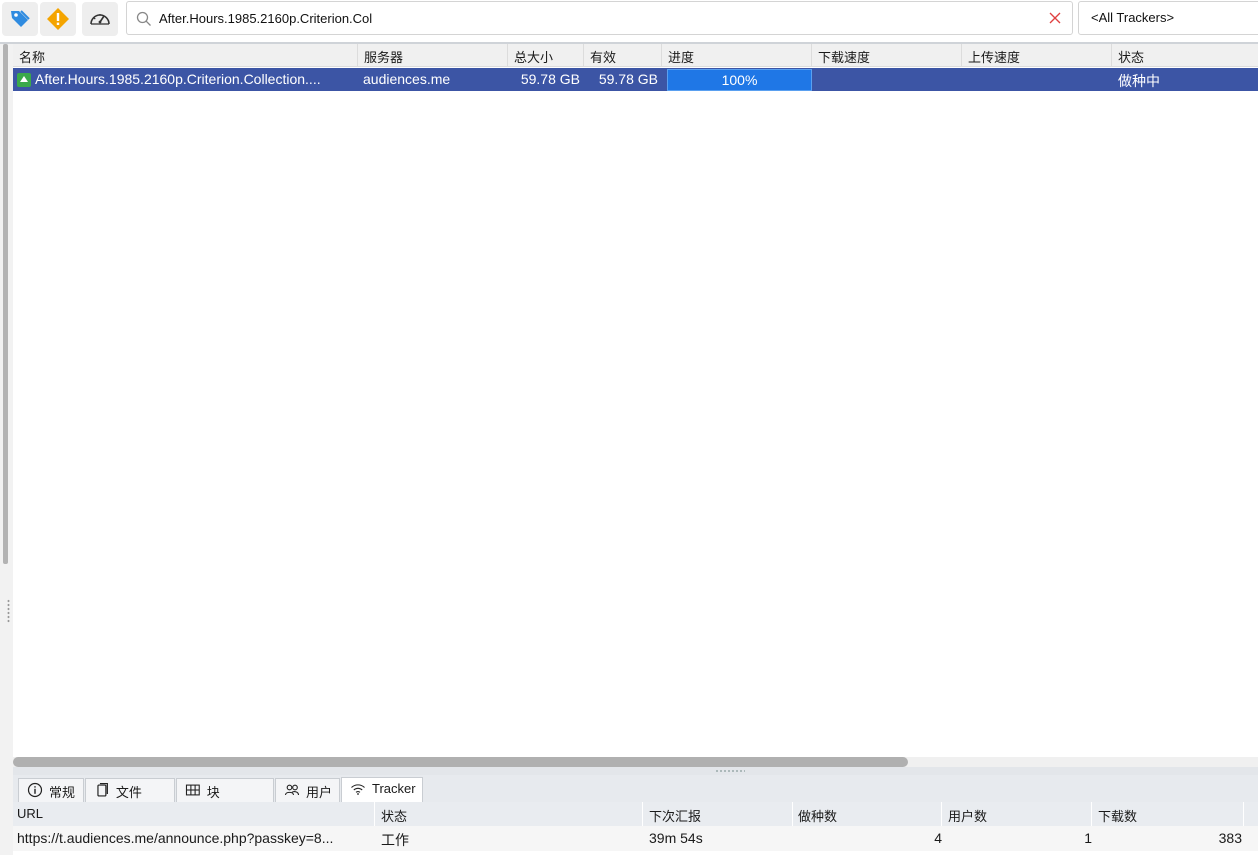 This screenshot has width=1258, height=855. What do you see at coordinates (1037, 55) in the screenshot?
I see `column-header-ul-speed: 上传速度` at bounding box center [1037, 55].